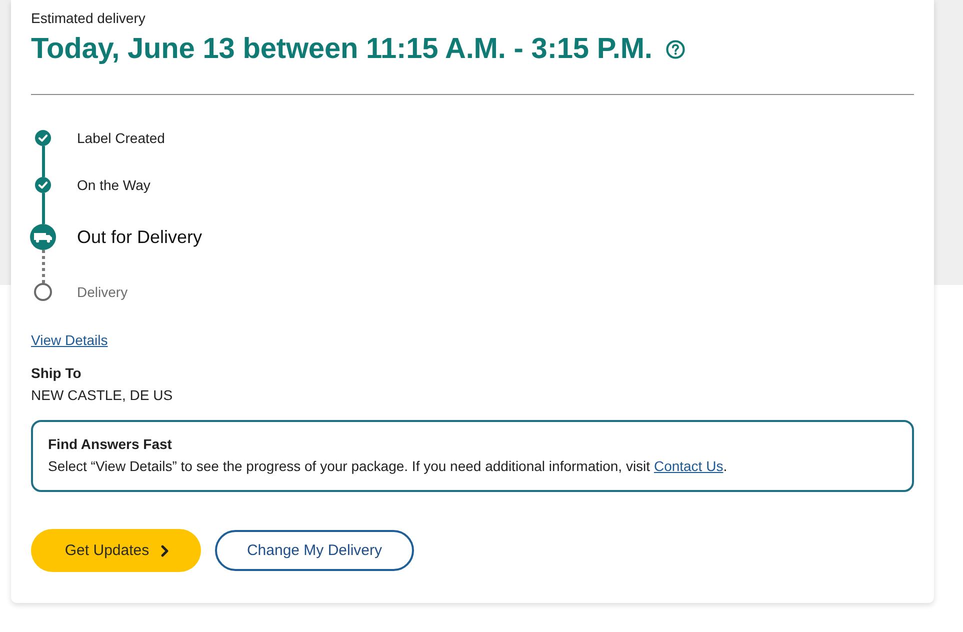  I want to click on chevron-right-icon, so click(165, 550).